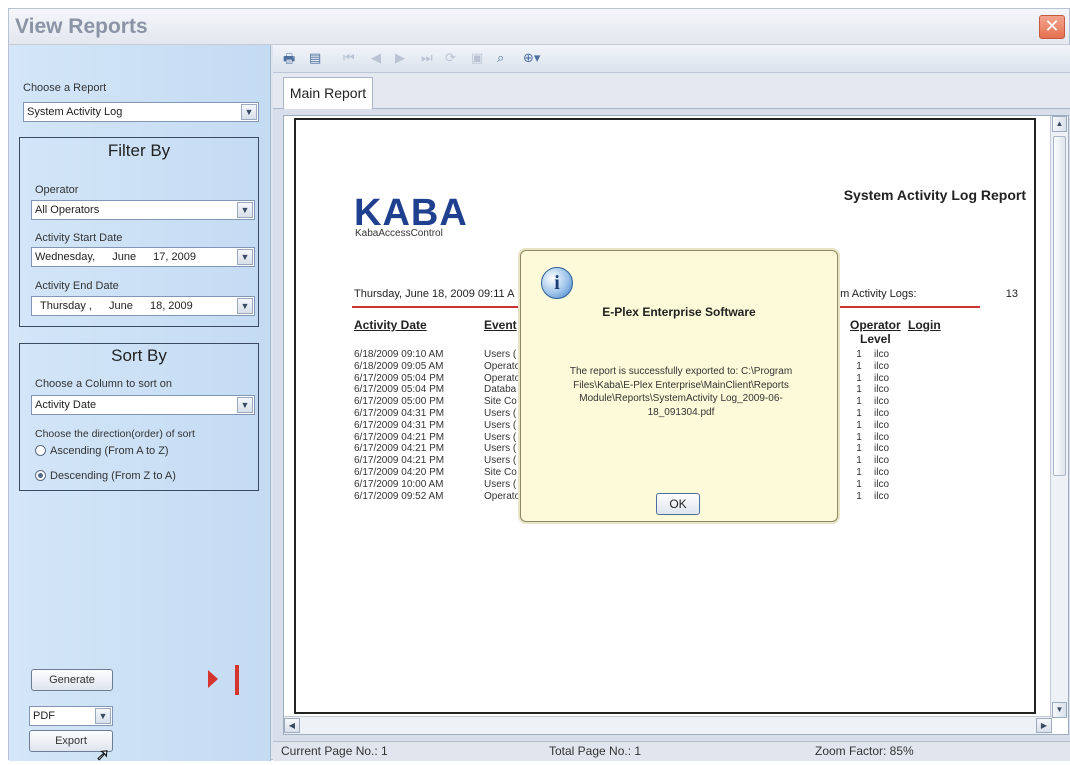 Image resolution: width=1070 pixels, height=765 pixels. Describe the element at coordinates (1059, 710) in the screenshot. I see `scroll-down-icon: ▼` at that location.